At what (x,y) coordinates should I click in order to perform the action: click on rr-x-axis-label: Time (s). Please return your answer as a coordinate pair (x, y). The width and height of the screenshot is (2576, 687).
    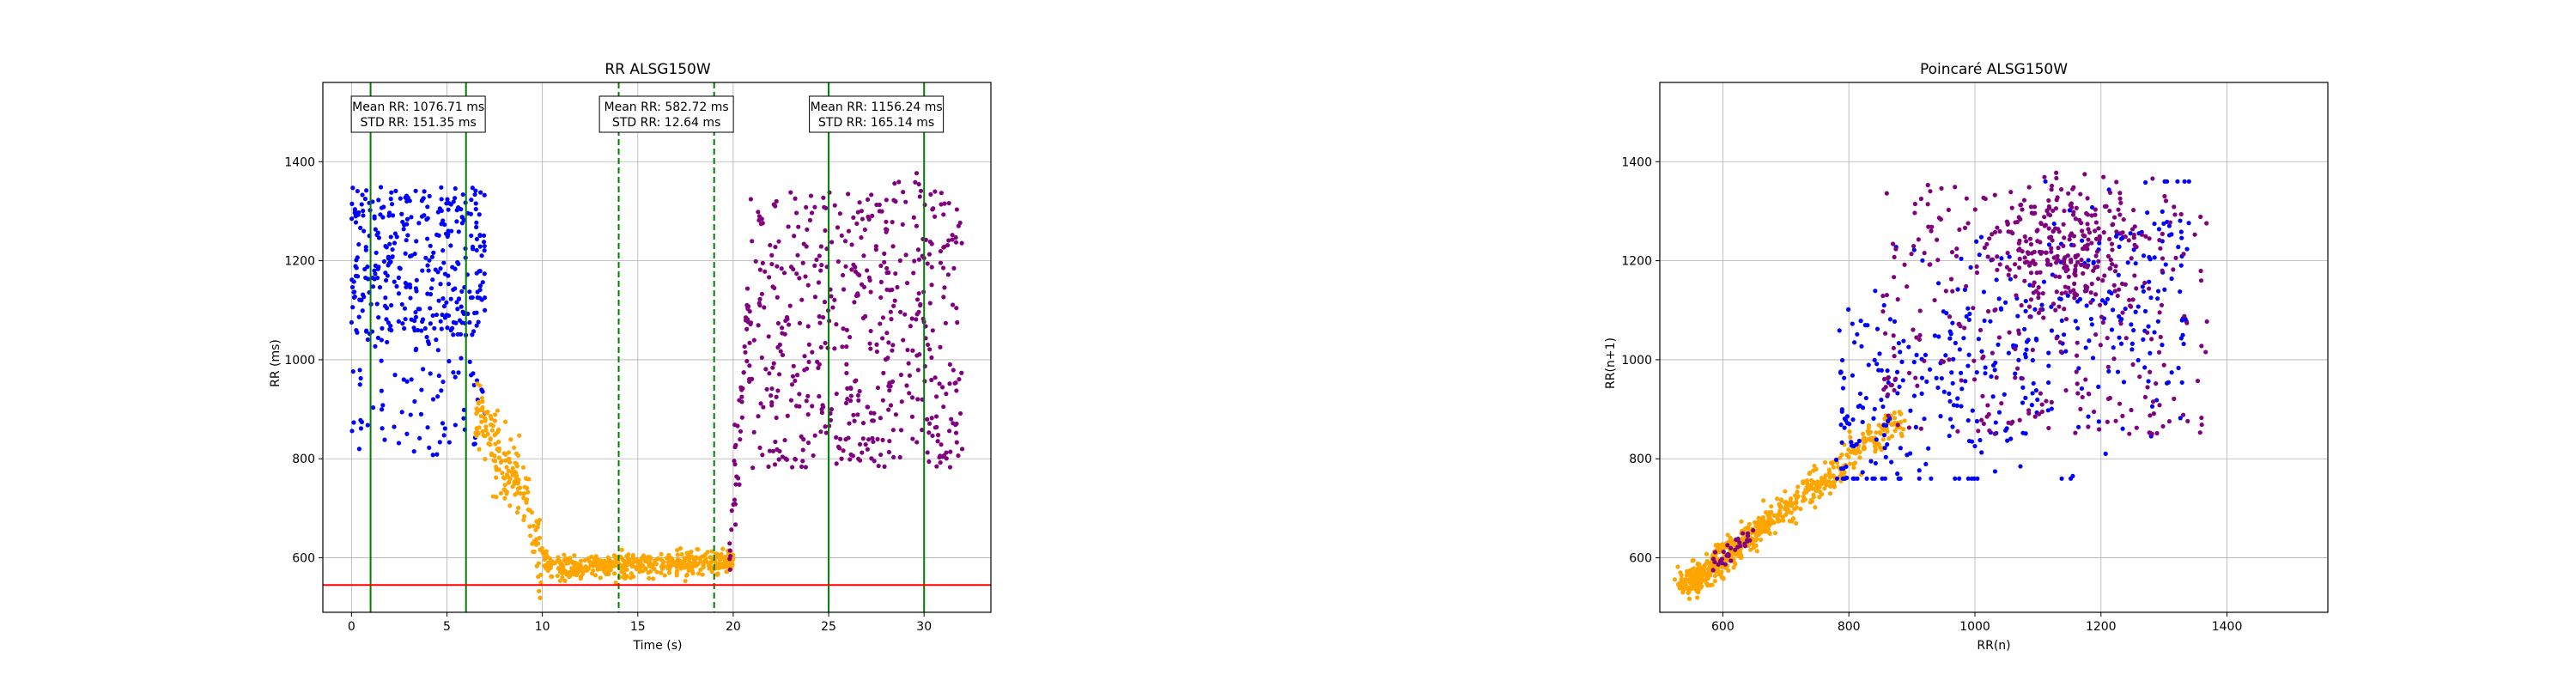
    Looking at the image, I should click on (658, 646).